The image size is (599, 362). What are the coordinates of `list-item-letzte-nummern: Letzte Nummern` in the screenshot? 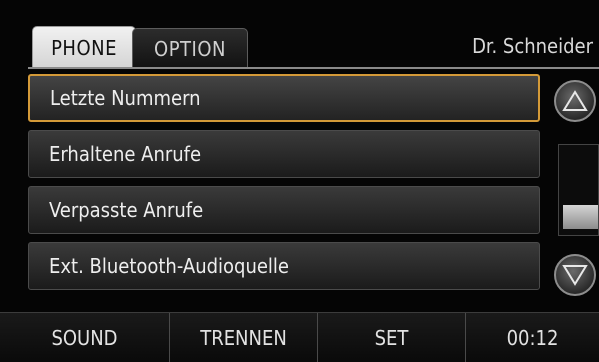 It's located at (284, 98).